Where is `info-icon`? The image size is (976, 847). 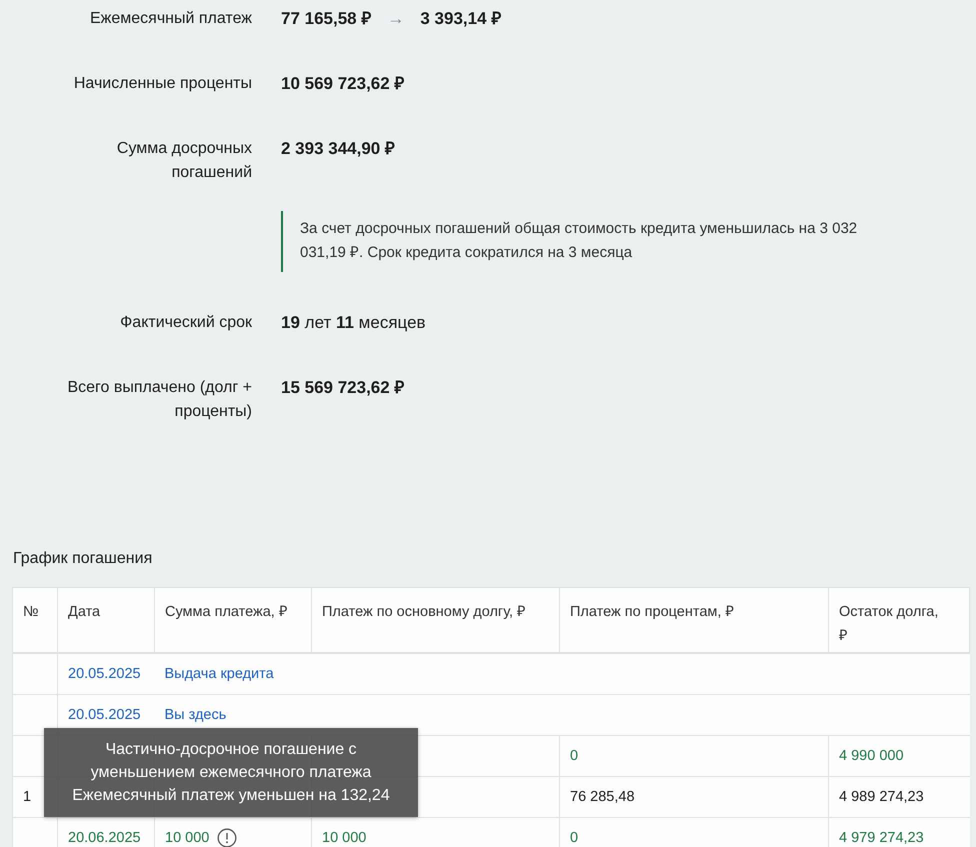 info-icon is located at coordinates (227, 837).